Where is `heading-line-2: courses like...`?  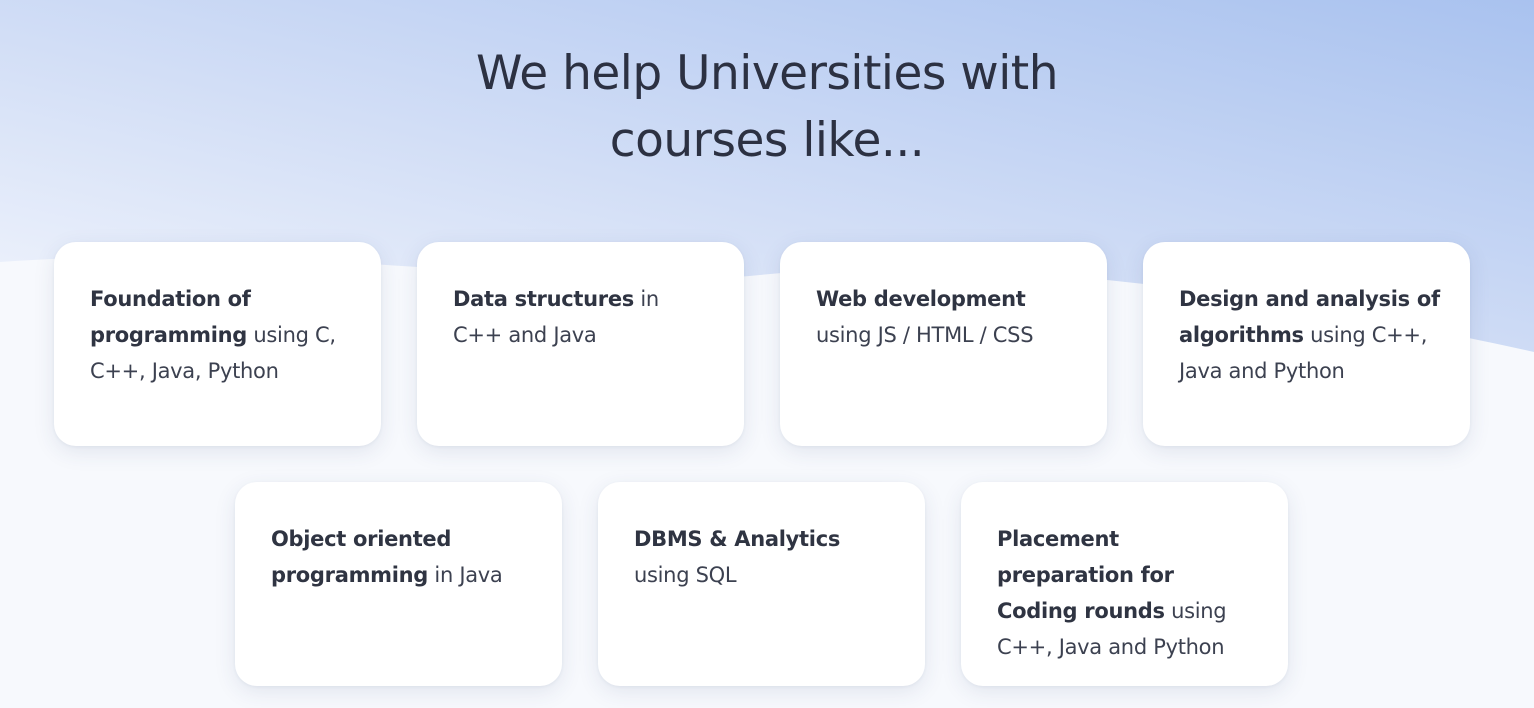
heading-line-2: courses like... is located at coordinates (767, 140).